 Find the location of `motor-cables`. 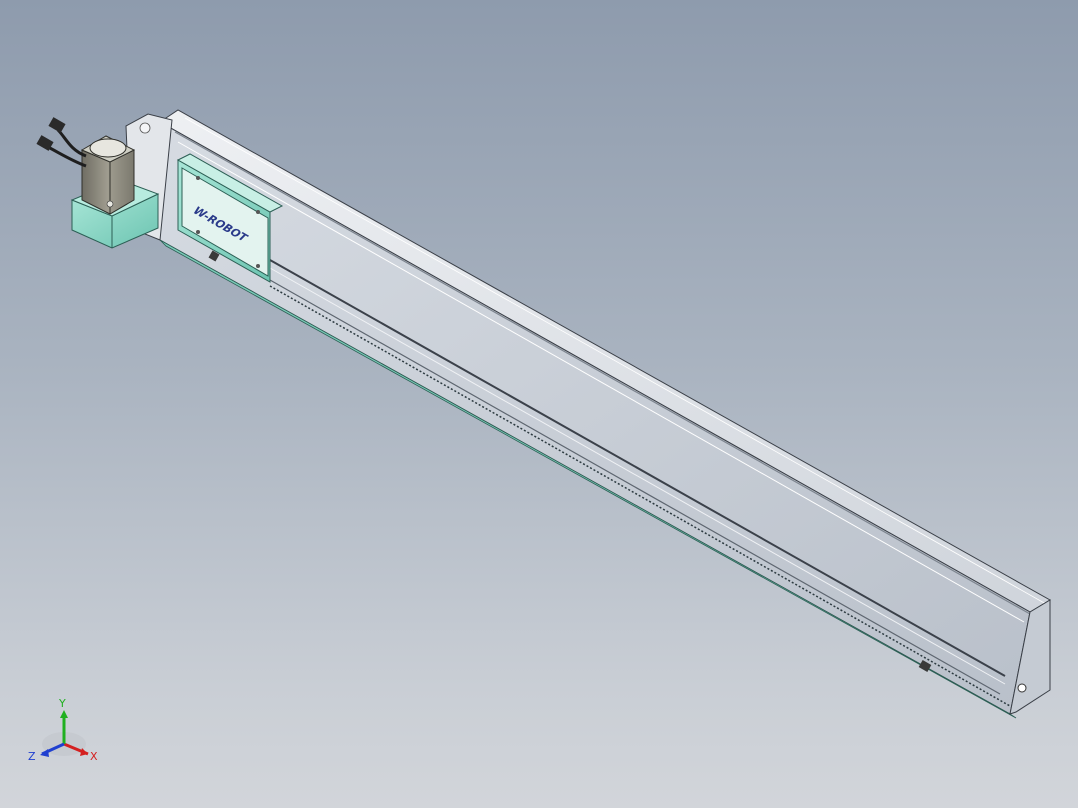

motor-cables is located at coordinates (61, 142).